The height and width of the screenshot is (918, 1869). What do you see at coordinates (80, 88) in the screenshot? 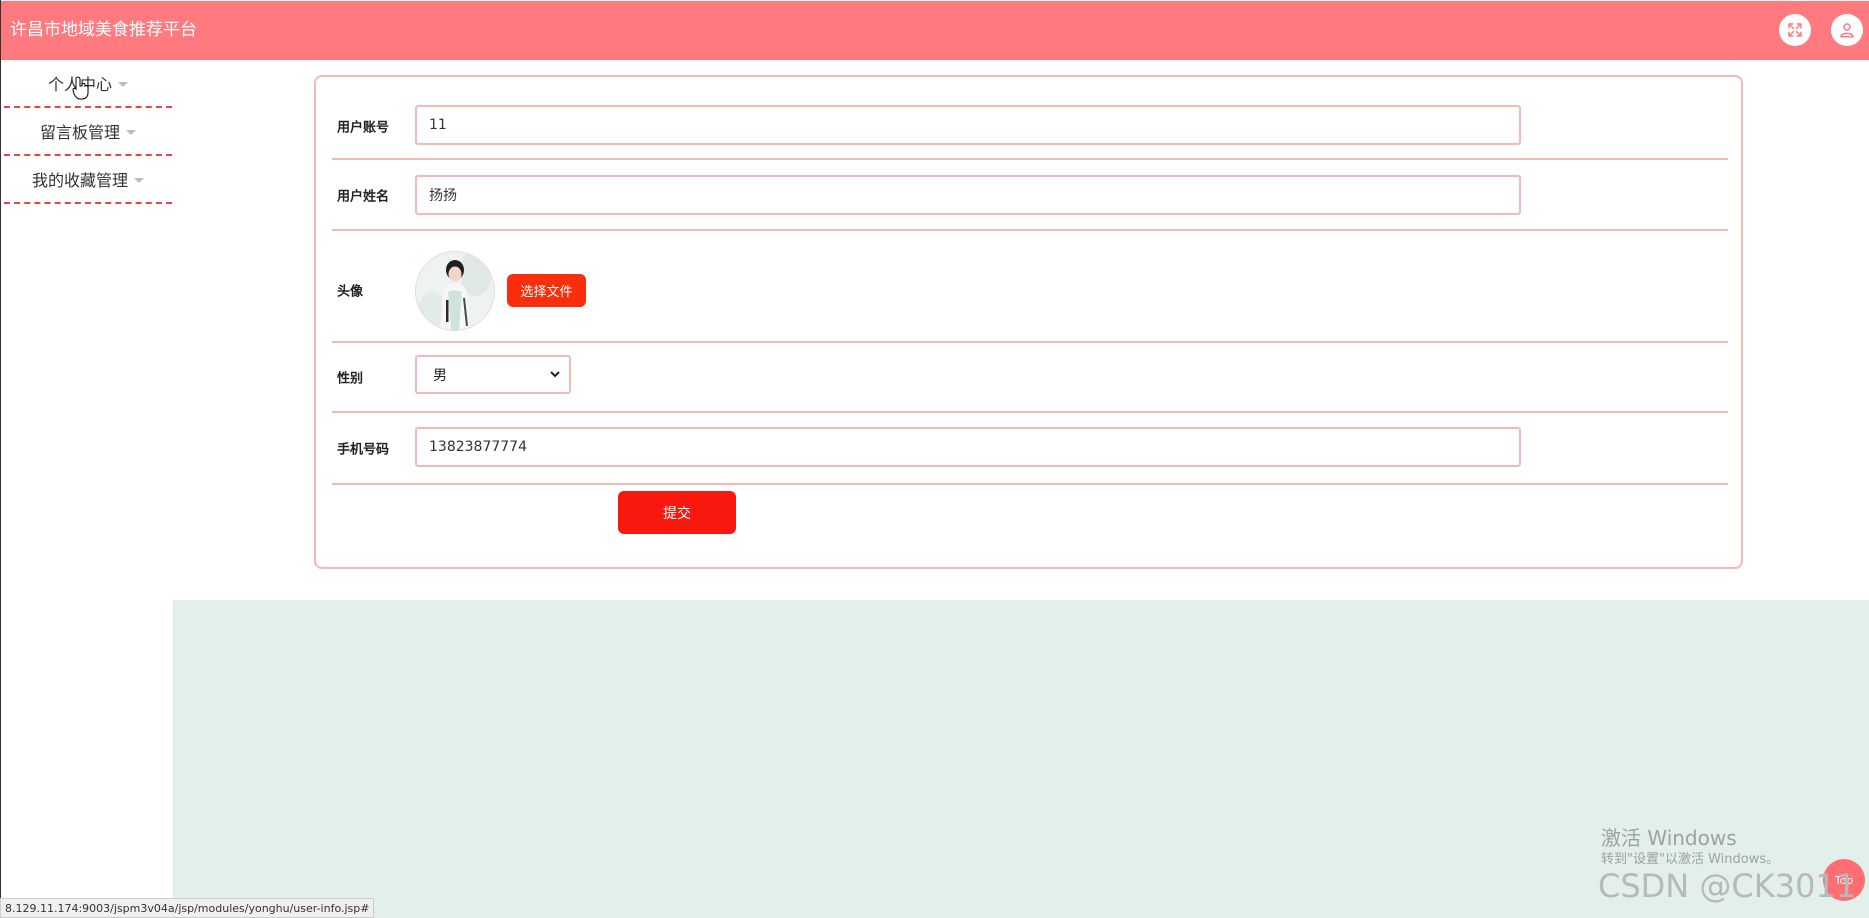
I see `hand-cursor-icon` at bounding box center [80, 88].